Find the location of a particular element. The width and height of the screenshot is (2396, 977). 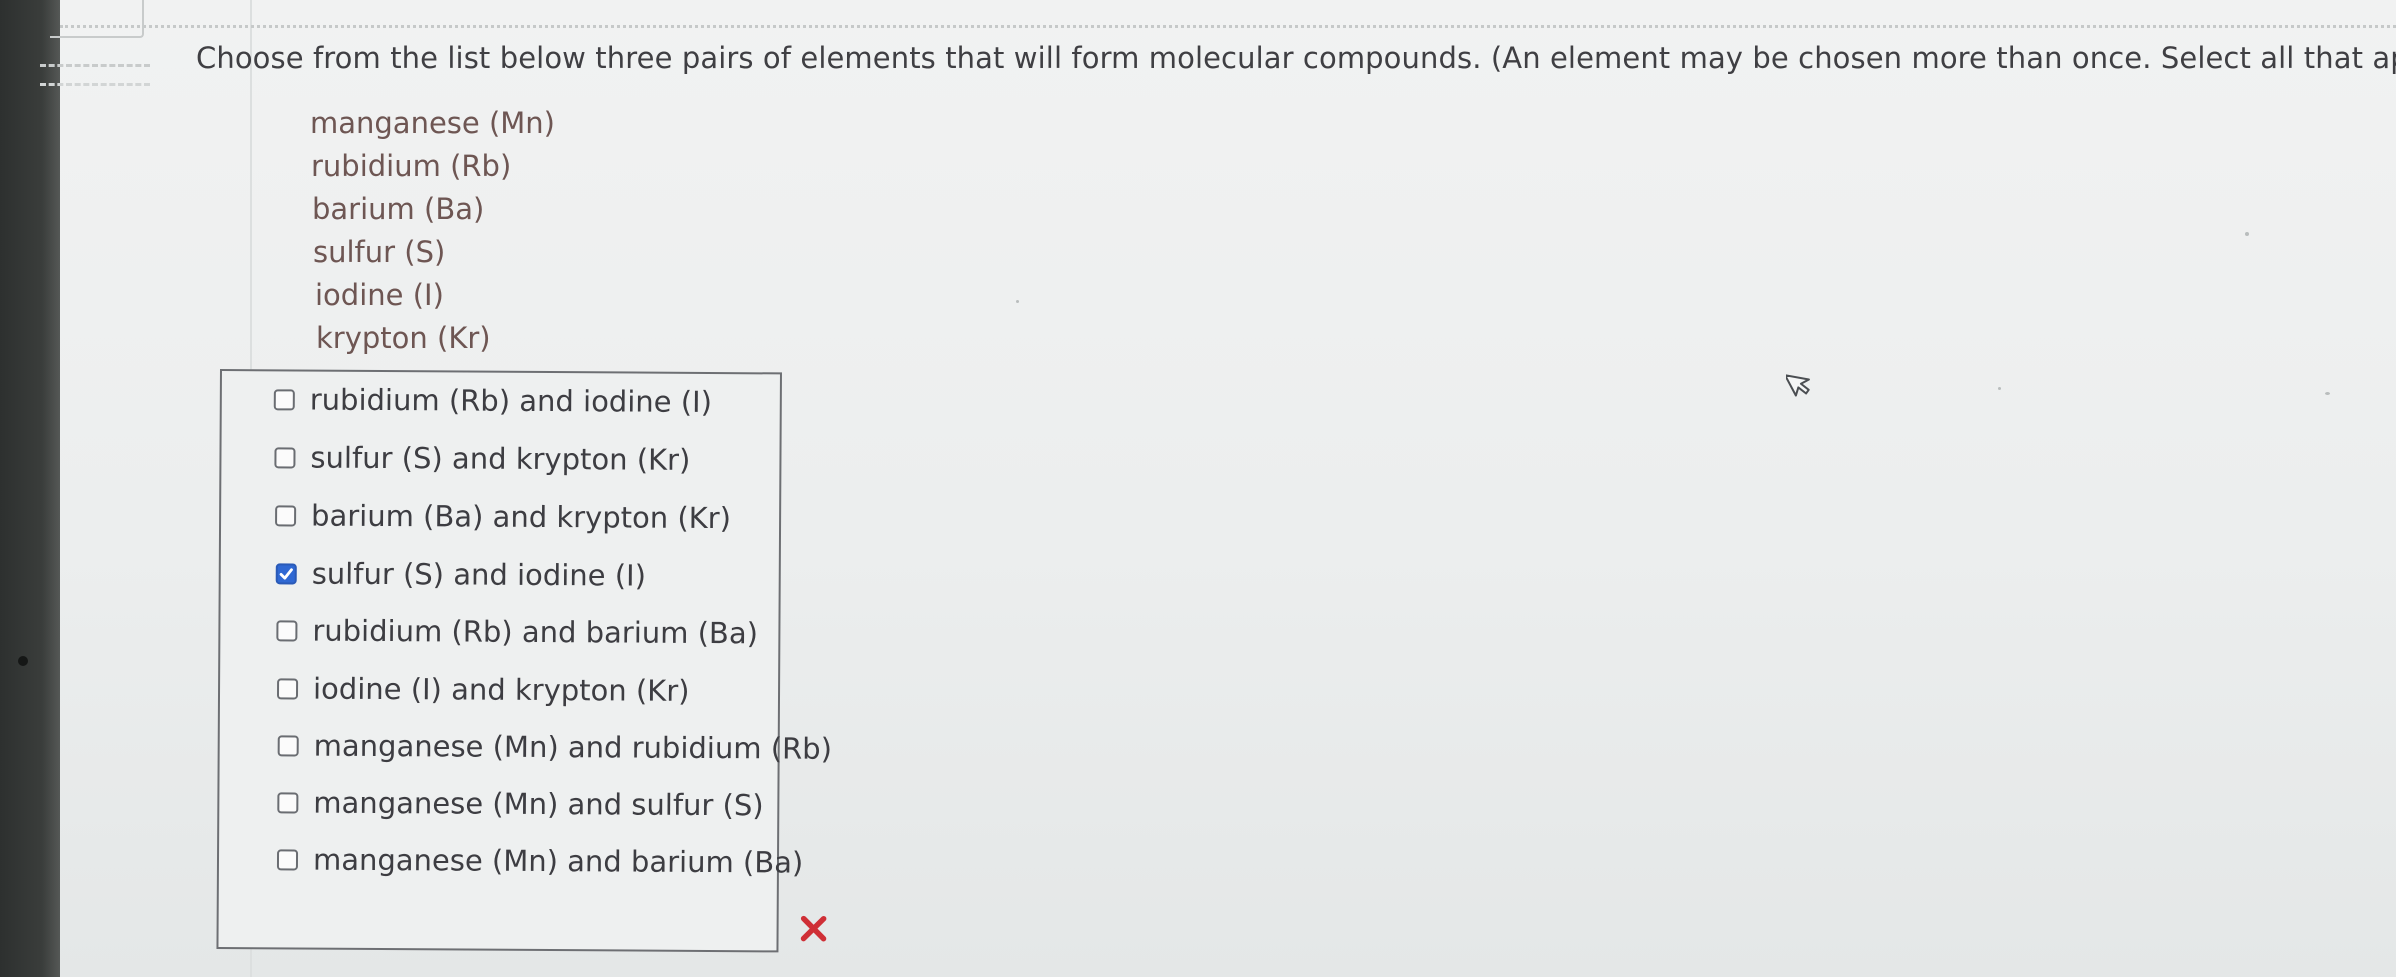

option-label: manganese (Mn) and barium (Ba) is located at coordinates (558, 861).